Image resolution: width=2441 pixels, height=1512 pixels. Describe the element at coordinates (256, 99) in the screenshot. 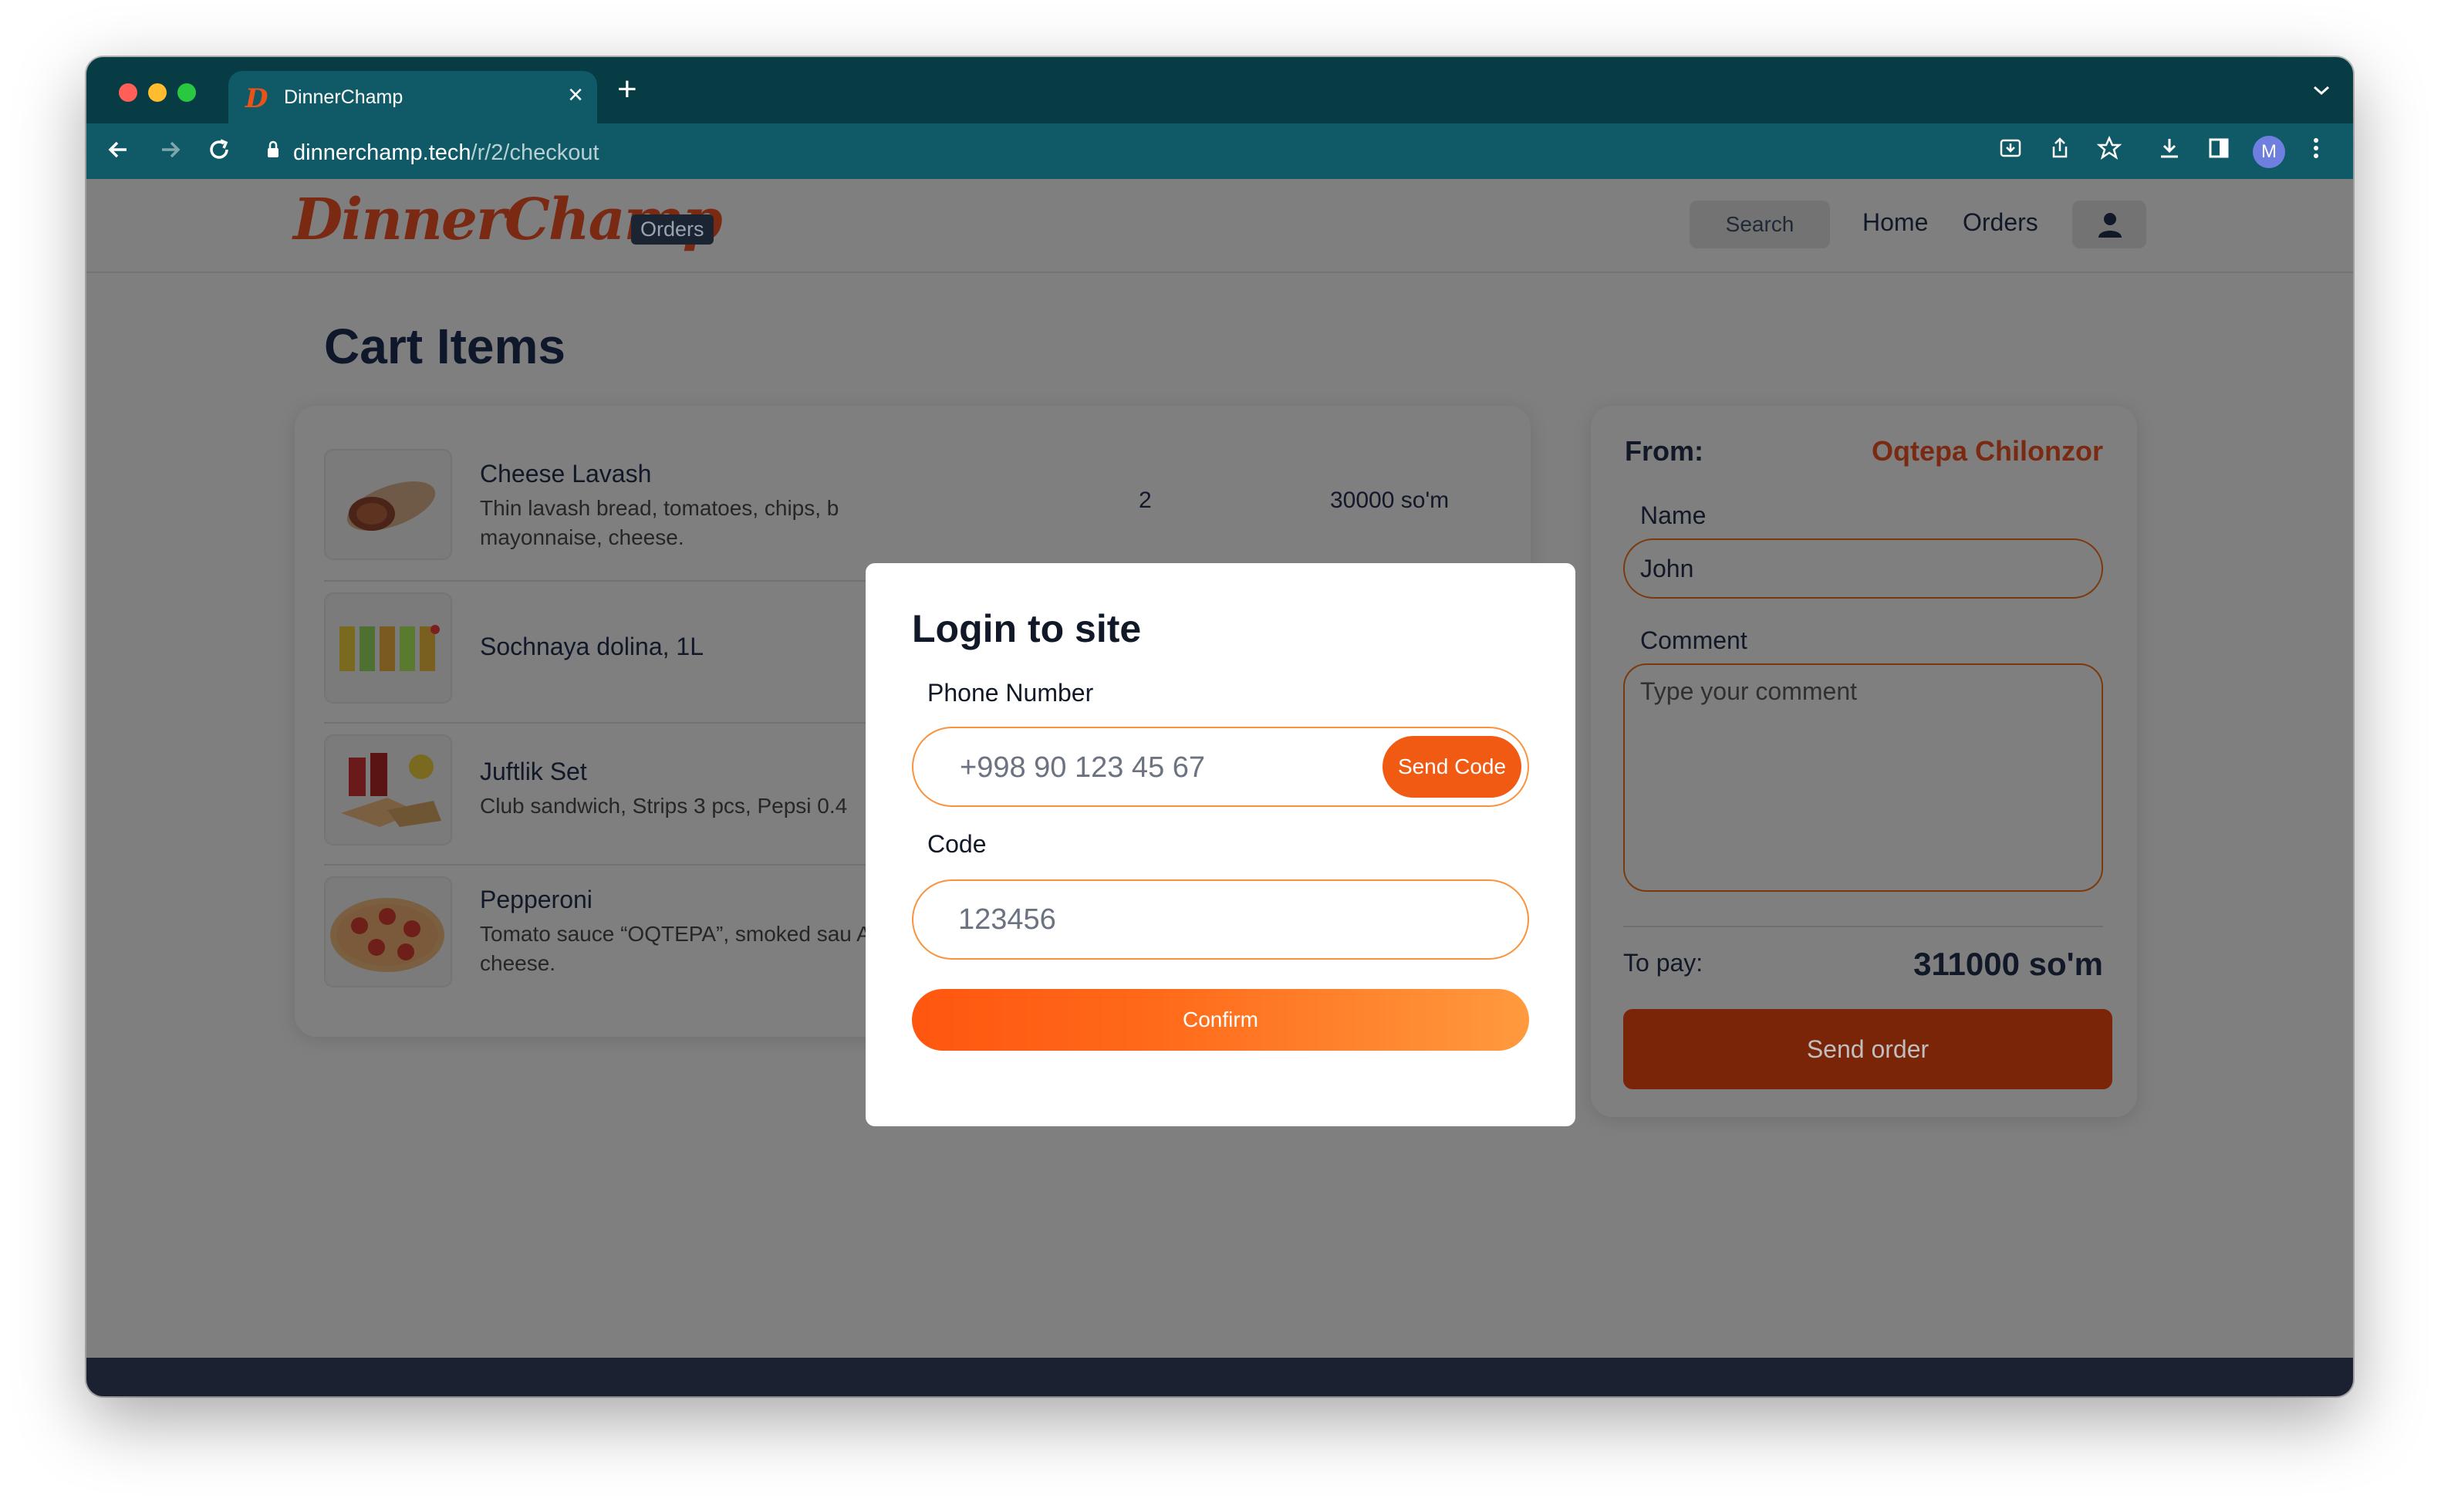

I see `favicon-icon: D` at that location.